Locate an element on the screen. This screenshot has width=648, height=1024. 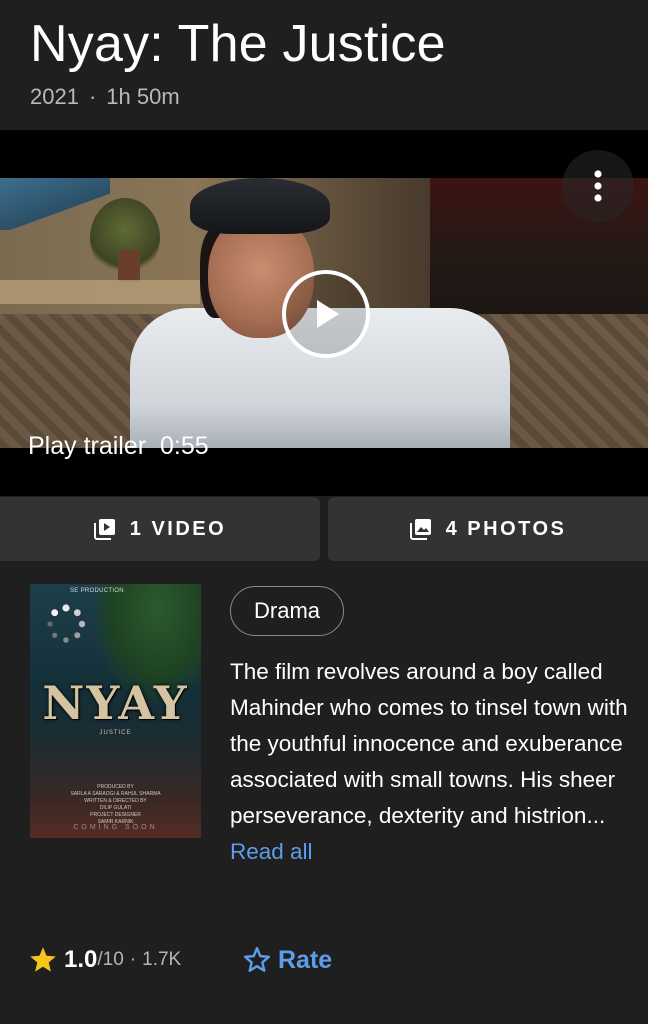
play-icon is located at coordinates (328, 314).